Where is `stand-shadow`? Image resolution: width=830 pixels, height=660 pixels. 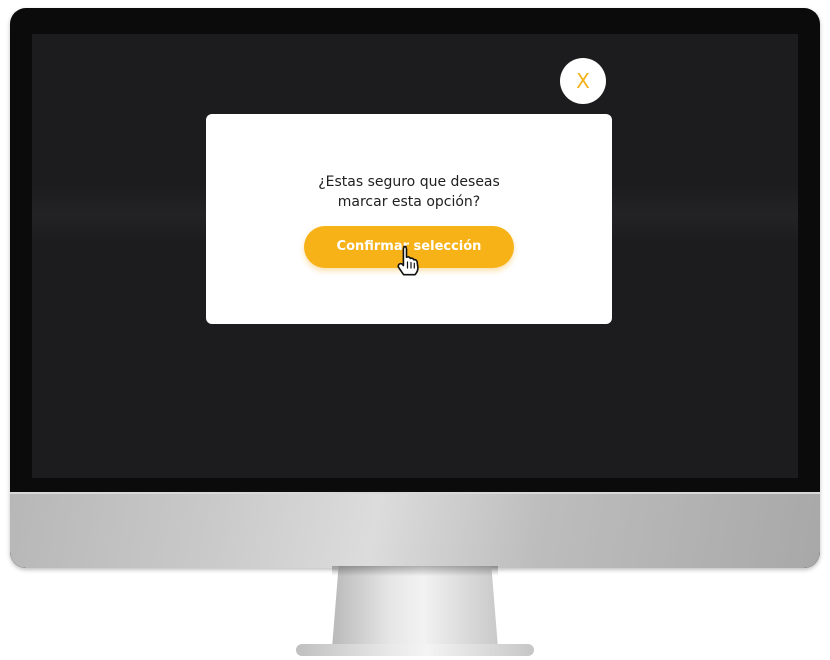
stand-shadow is located at coordinates (415, 571).